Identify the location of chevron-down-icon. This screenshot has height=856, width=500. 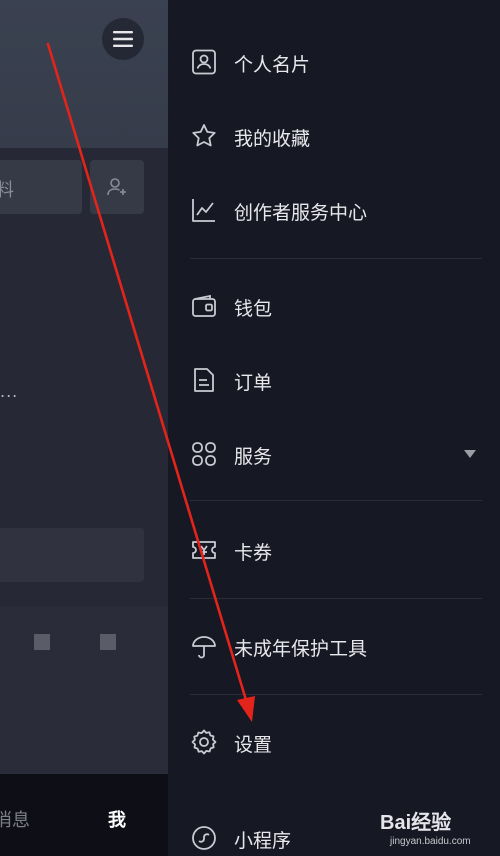
(470, 454).